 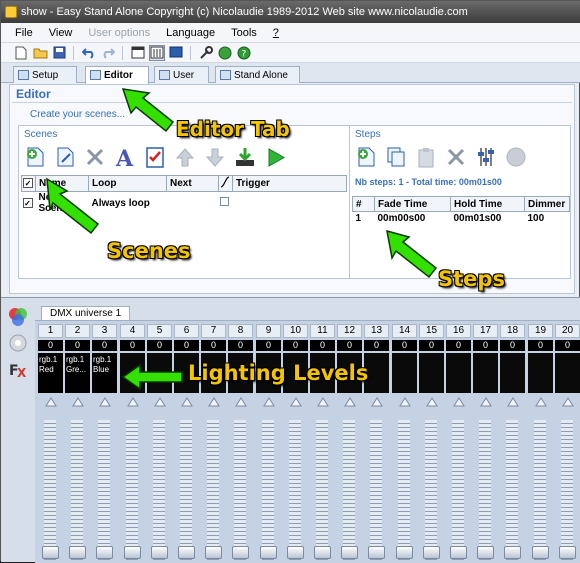 What do you see at coordinates (73, 206) in the screenshot?
I see `scenes-arrow` at bounding box center [73, 206].